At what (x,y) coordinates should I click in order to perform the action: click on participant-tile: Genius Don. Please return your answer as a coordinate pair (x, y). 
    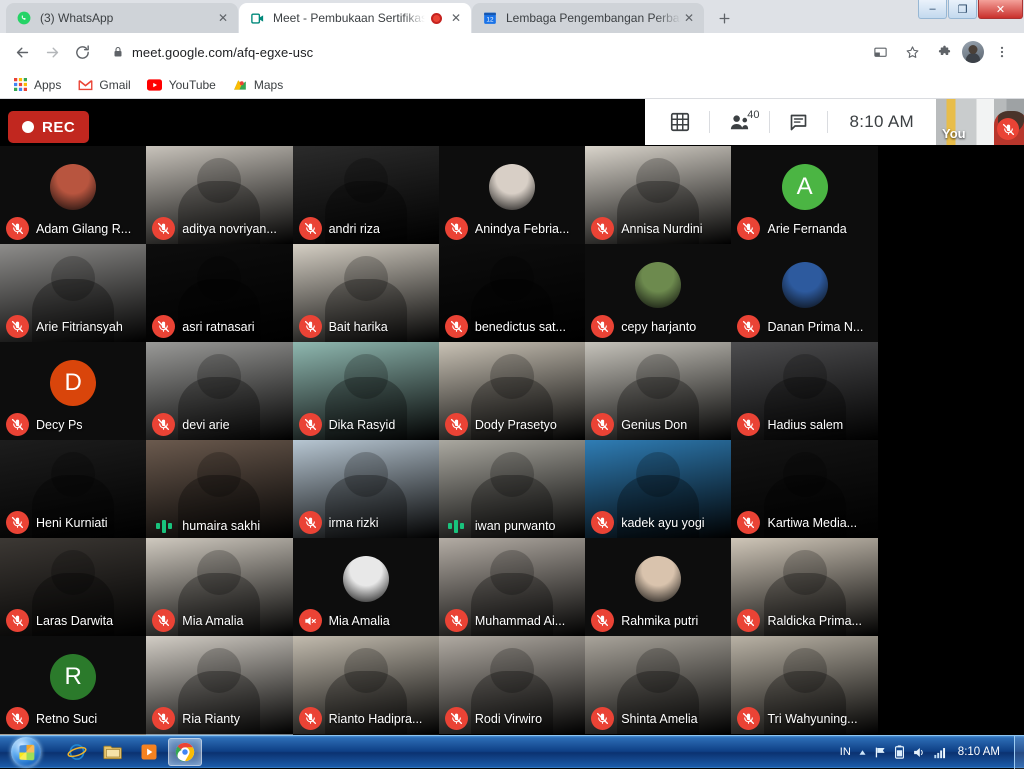
    Looking at the image, I should click on (658, 391).